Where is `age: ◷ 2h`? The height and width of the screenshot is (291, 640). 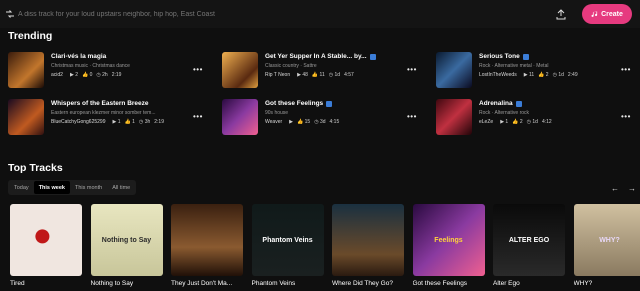
age: ◷ 2h is located at coordinates (102, 75).